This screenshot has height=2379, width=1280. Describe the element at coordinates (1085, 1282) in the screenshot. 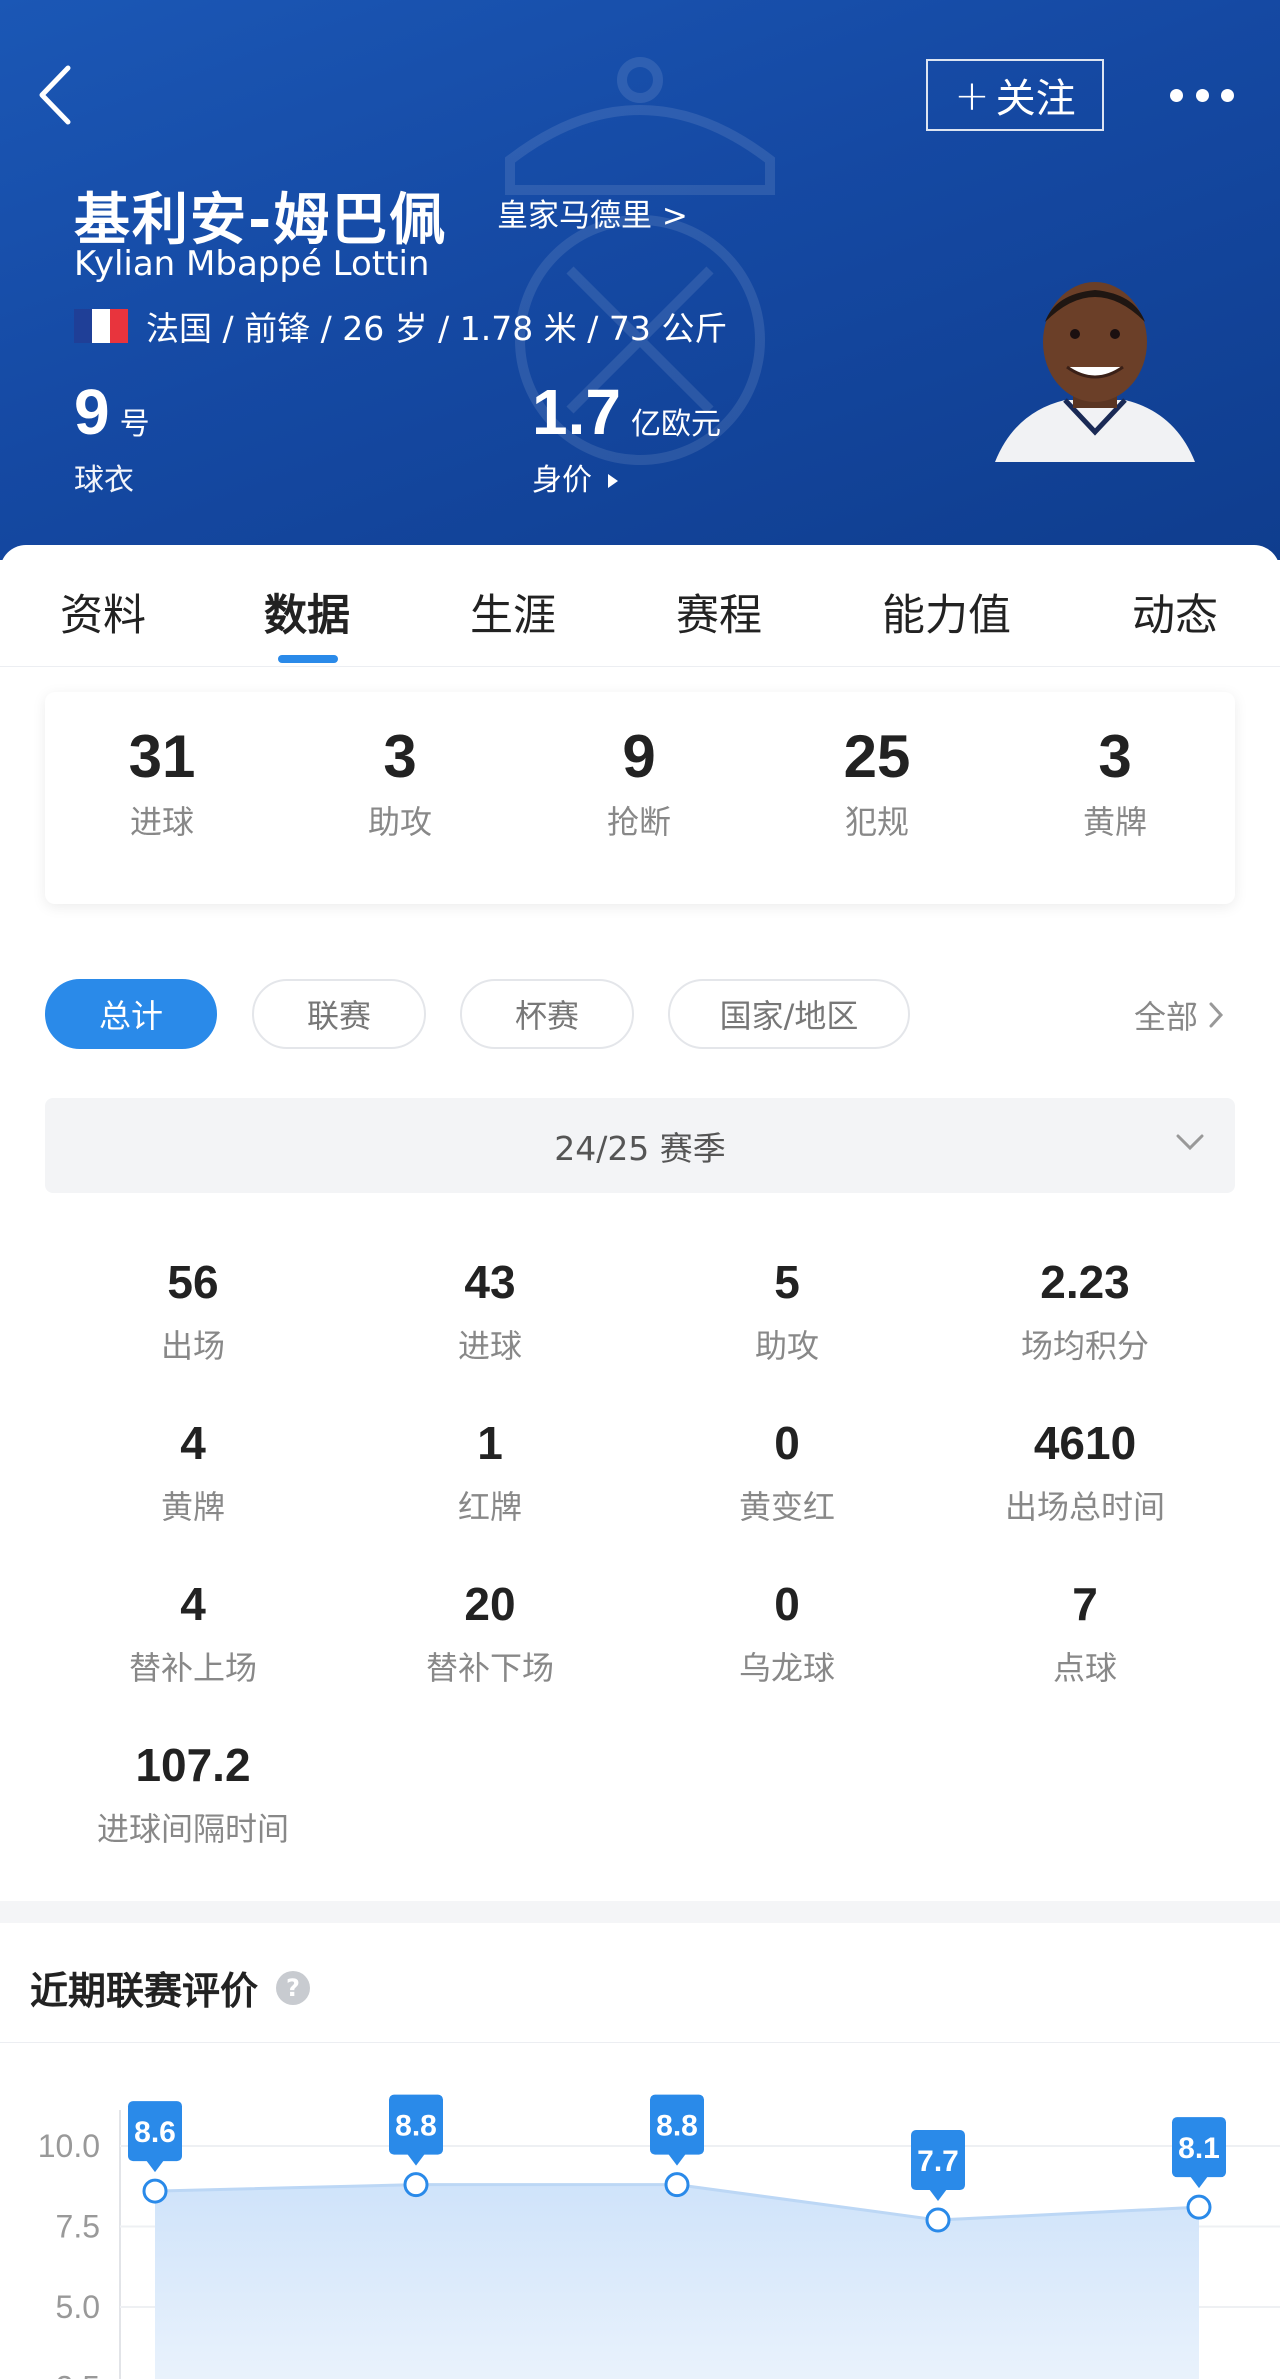

I see `stat-value: 2.23` at that location.